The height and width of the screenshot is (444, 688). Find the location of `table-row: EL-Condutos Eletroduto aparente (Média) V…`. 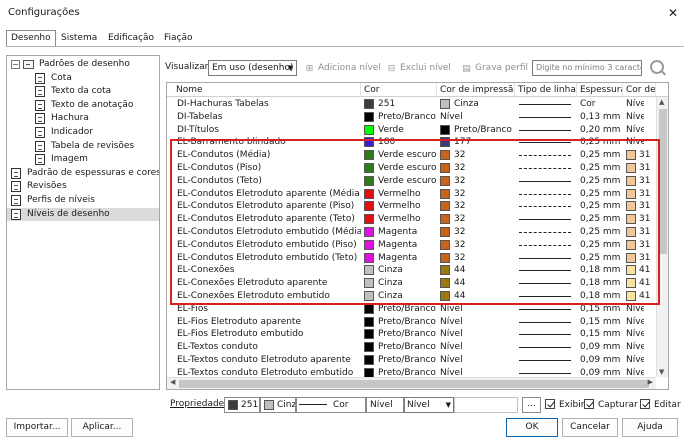

table-row: EL-Condutos Eletroduto aparente (Média) V… is located at coordinates (417, 194).